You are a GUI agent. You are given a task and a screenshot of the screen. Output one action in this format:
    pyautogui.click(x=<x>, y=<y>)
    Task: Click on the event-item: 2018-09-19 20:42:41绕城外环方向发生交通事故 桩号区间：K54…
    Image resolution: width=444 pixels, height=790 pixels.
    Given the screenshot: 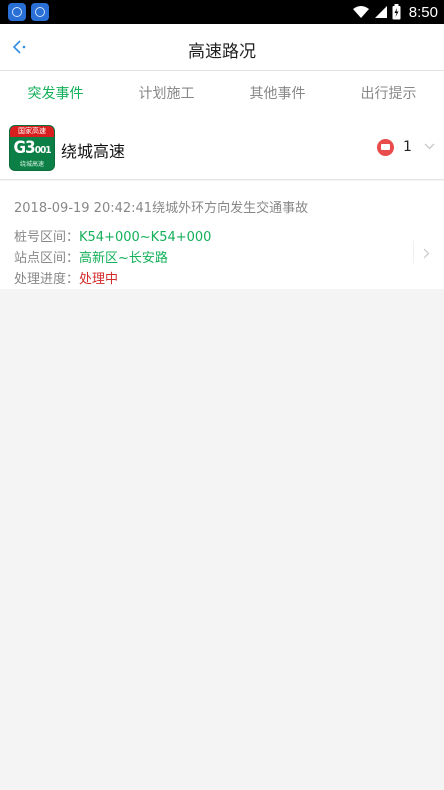 What is the action you would take?
    pyautogui.click(x=222, y=235)
    